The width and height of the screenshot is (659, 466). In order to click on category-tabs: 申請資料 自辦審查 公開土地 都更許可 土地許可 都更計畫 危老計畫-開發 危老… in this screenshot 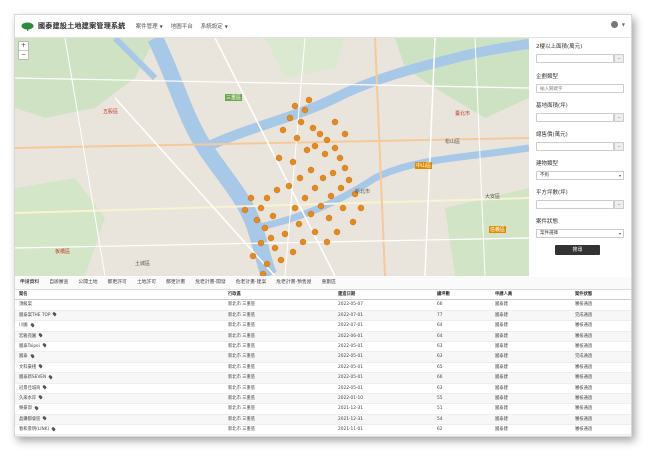, I will do `click(323, 283)`.